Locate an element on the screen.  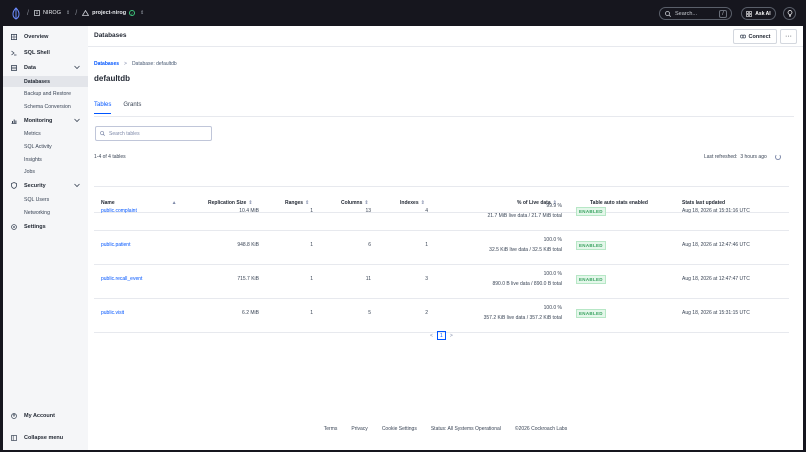
sidebar-item-databases: Databases is located at coordinates (45, 81).